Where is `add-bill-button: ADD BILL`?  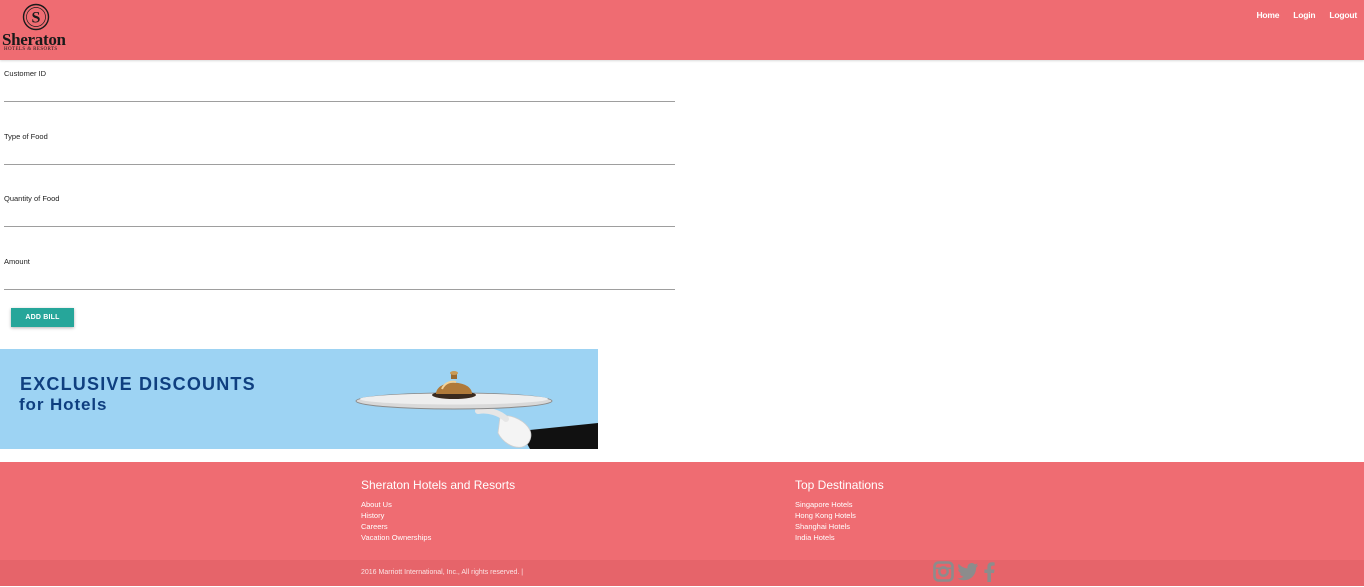
add-bill-button: ADD BILL is located at coordinates (42, 317).